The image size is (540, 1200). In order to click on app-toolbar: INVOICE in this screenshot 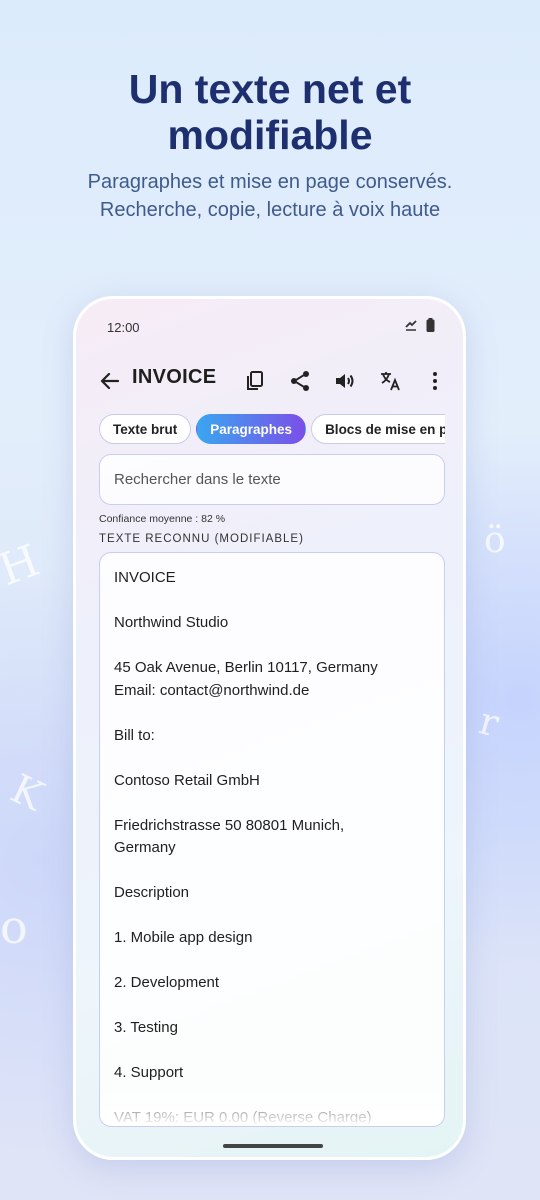, I will do `click(269, 381)`.